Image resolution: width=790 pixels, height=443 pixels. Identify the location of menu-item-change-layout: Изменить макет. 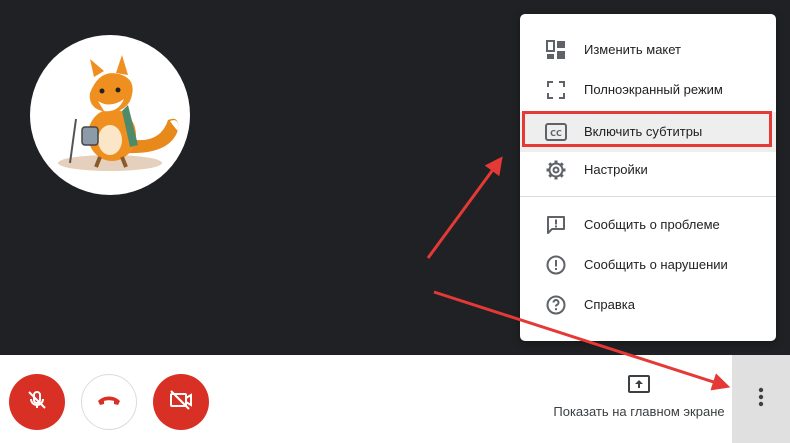
(648, 50).